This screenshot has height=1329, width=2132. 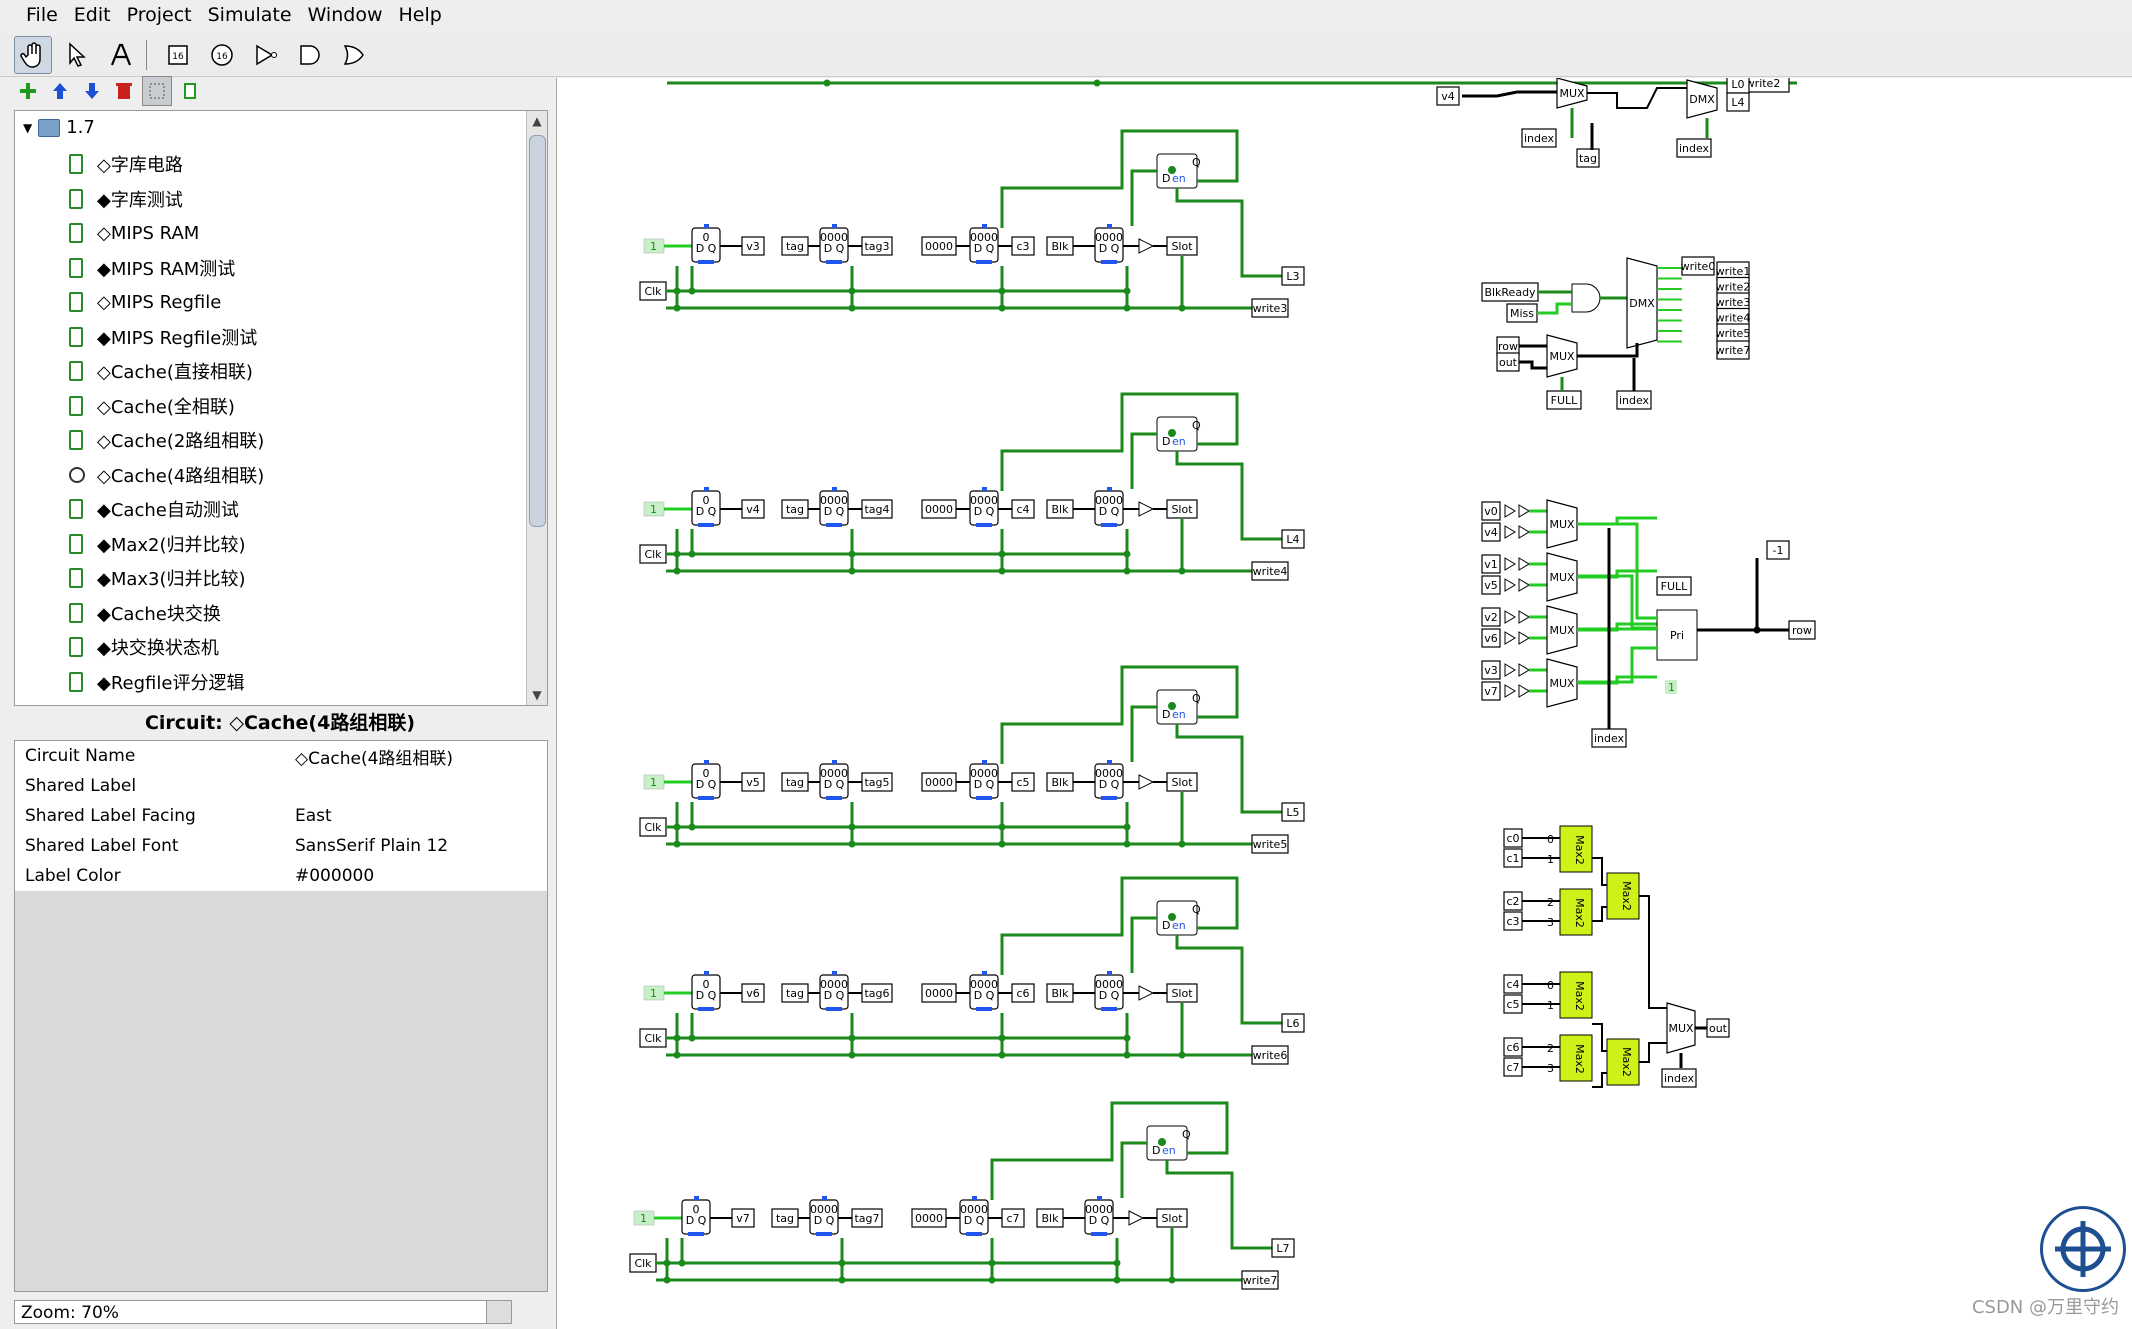 What do you see at coordinates (537, 331) in the screenshot?
I see `scroll-thumb` at bounding box center [537, 331].